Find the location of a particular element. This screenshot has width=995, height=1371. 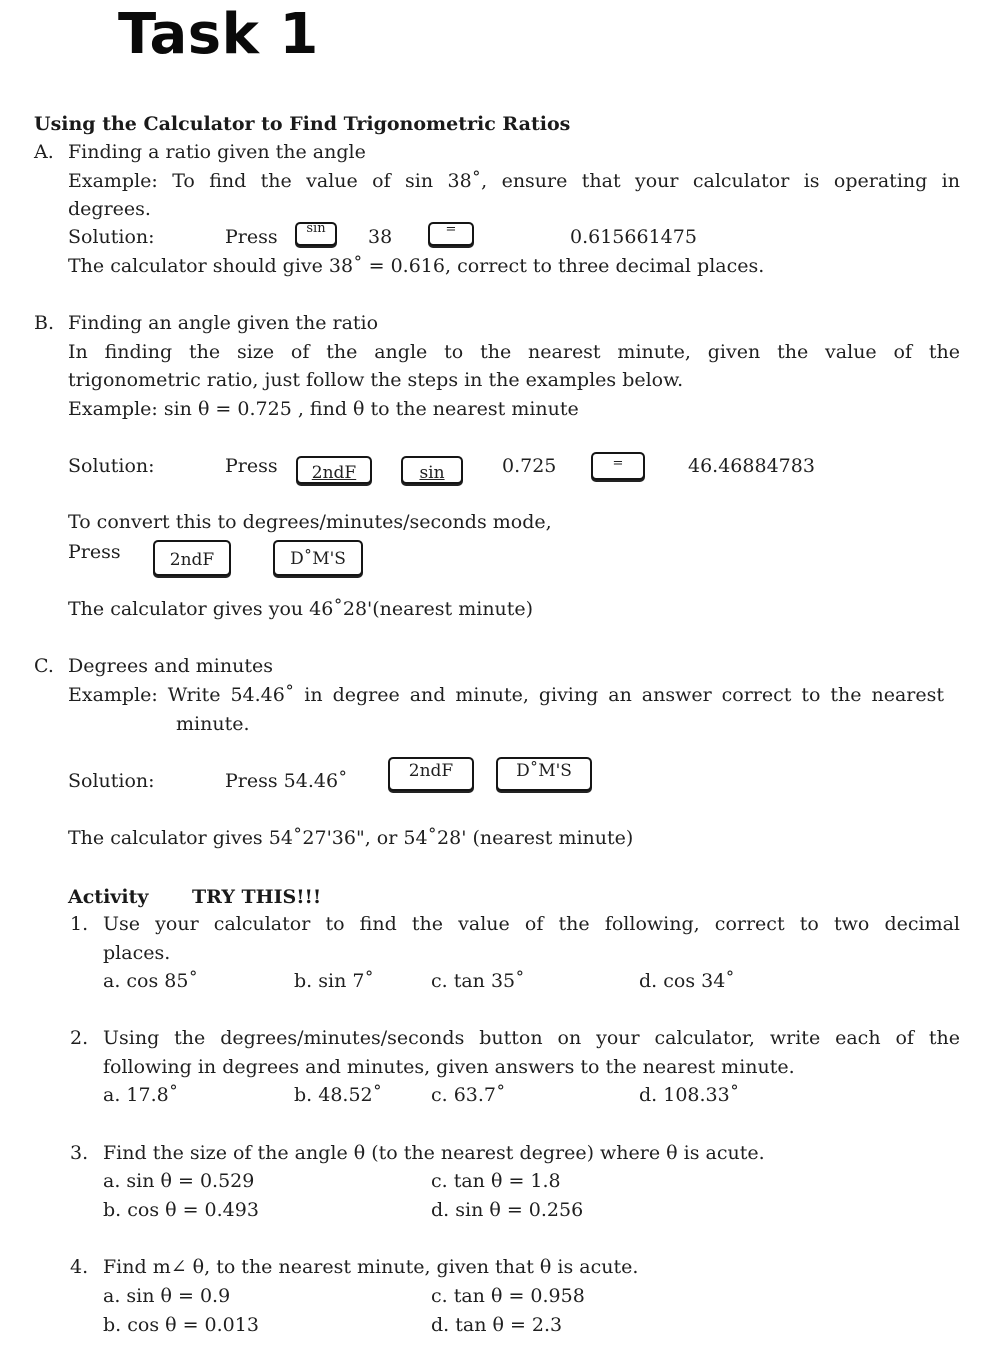

question-item-c: c. 63.7˚ is located at coordinates (468, 1095).